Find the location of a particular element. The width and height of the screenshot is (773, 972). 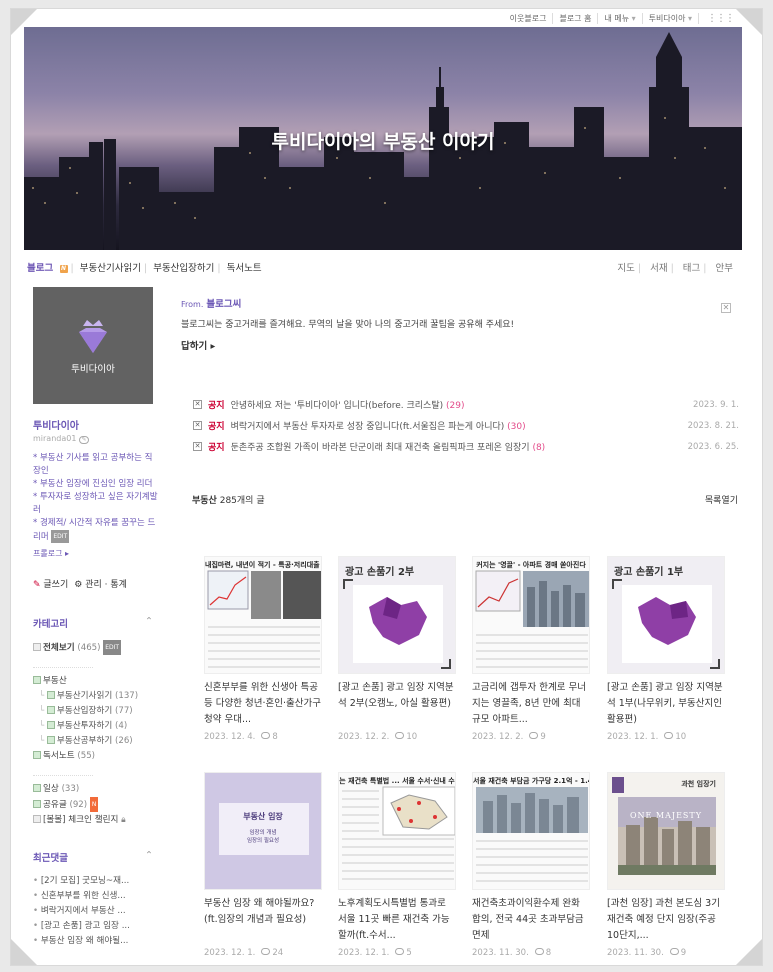

apps-grid-icon: ⋮⋮⋮ is located at coordinates (717, 18).